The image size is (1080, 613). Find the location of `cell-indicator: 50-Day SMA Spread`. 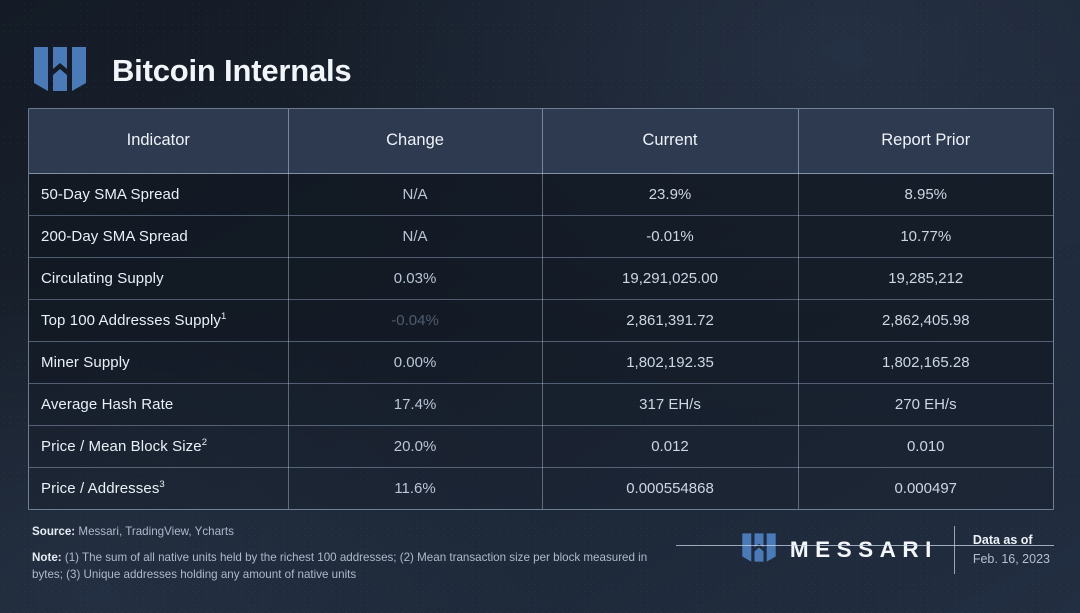

cell-indicator: 50-Day SMA Spread is located at coordinates (159, 194).